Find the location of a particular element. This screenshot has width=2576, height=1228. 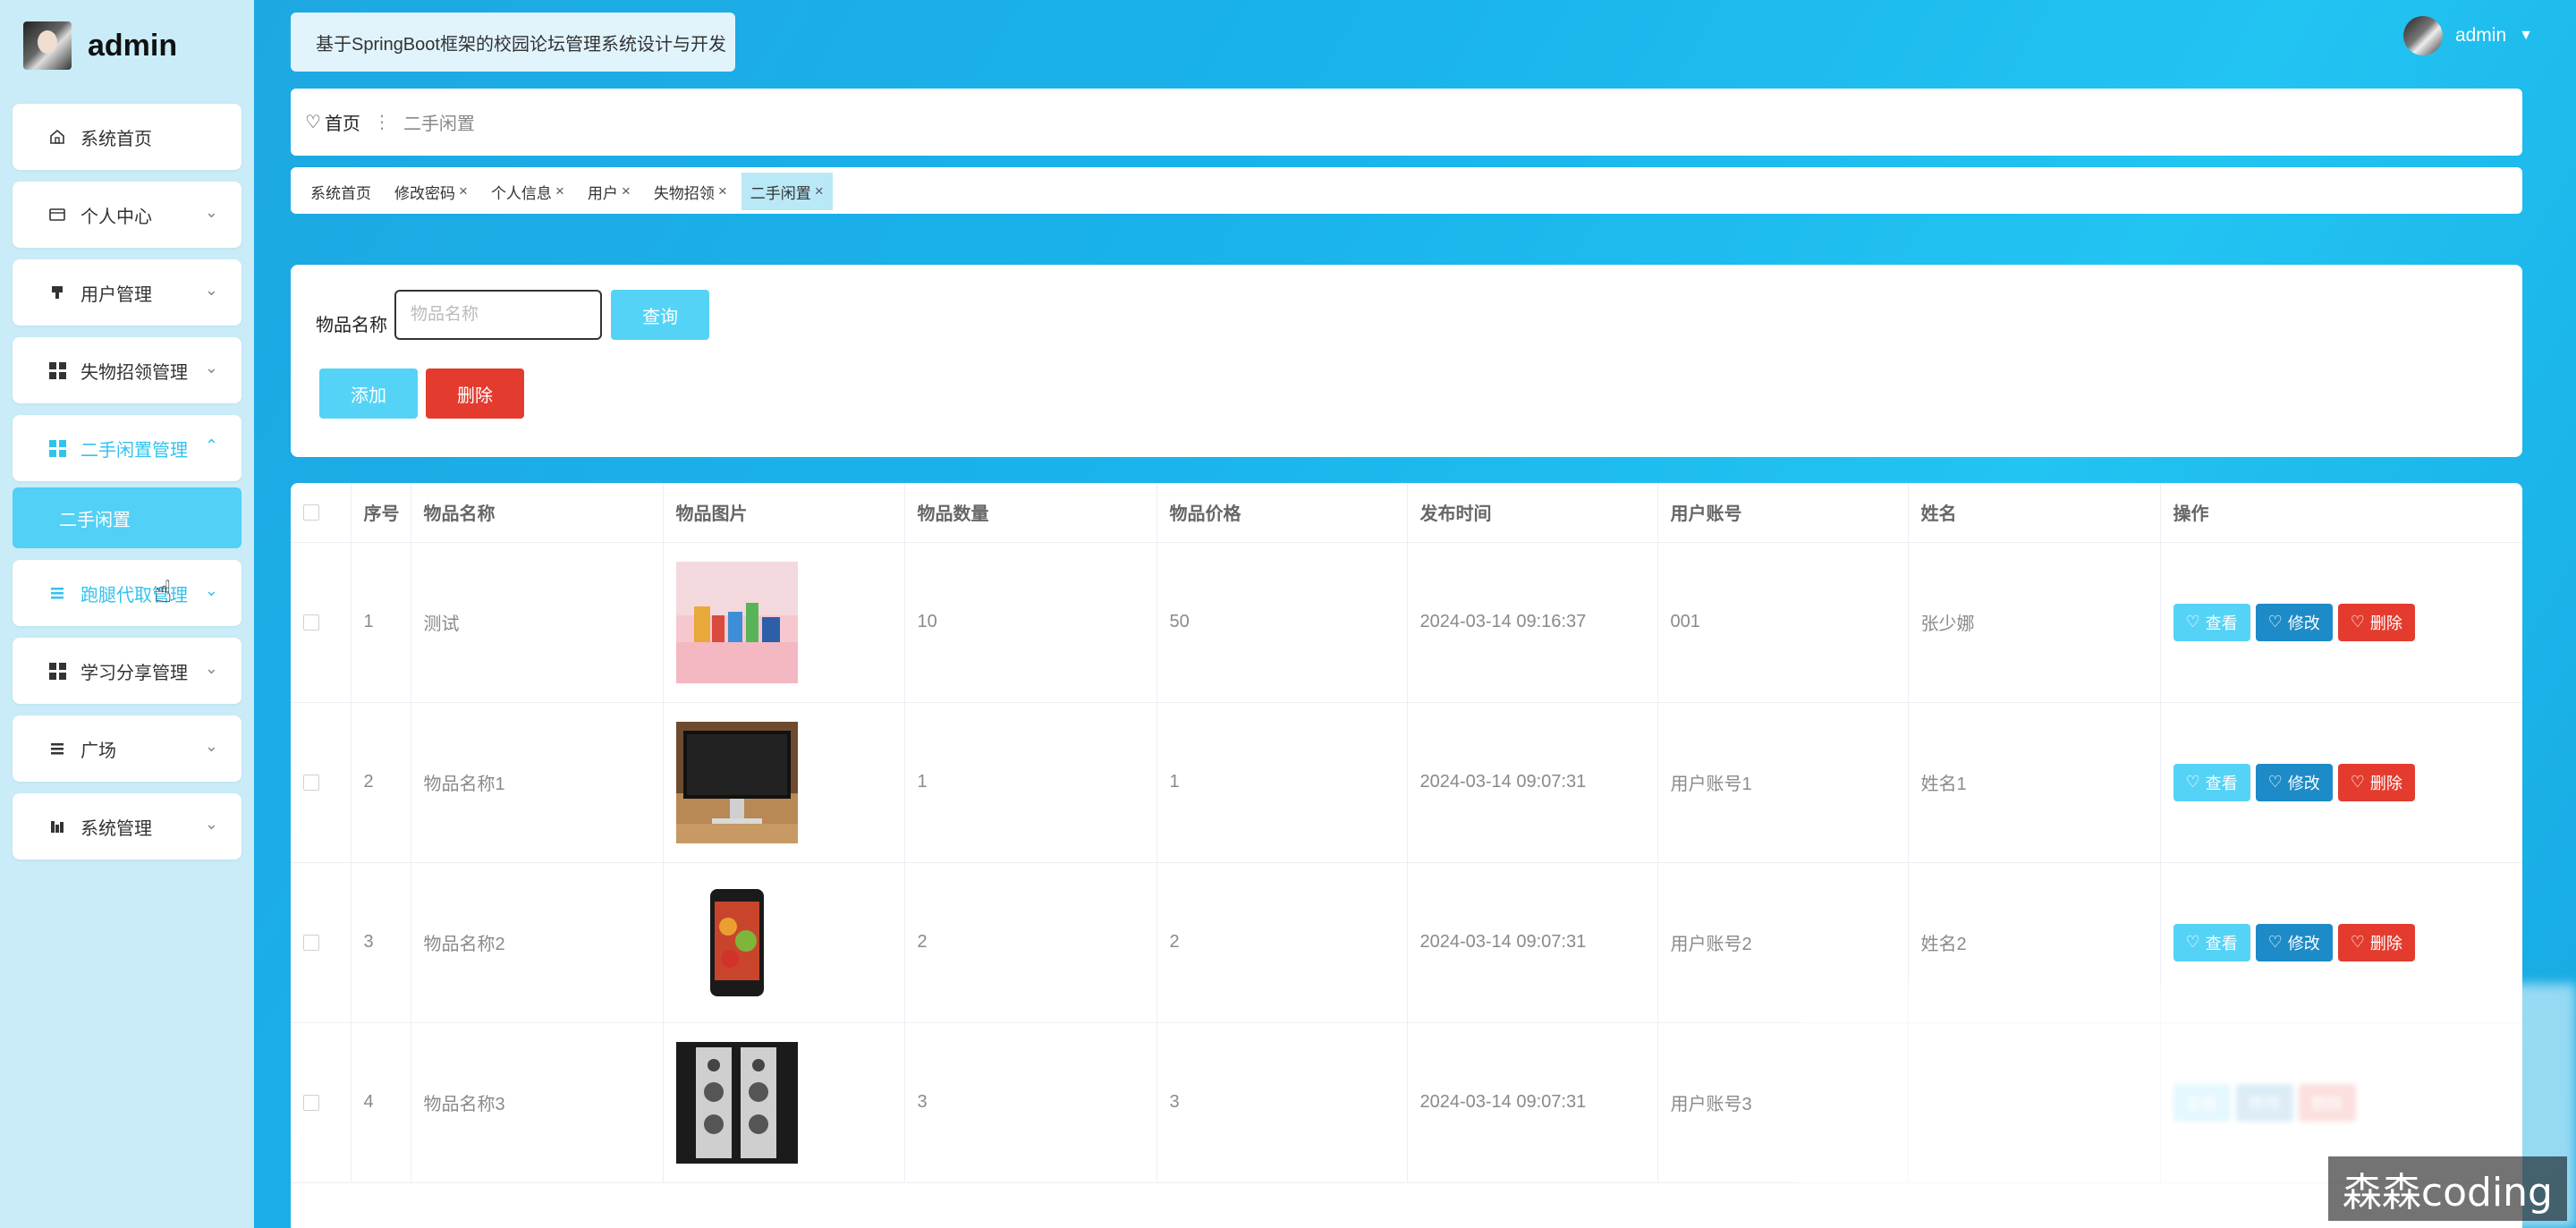

add-button: 添加 is located at coordinates (368, 393).